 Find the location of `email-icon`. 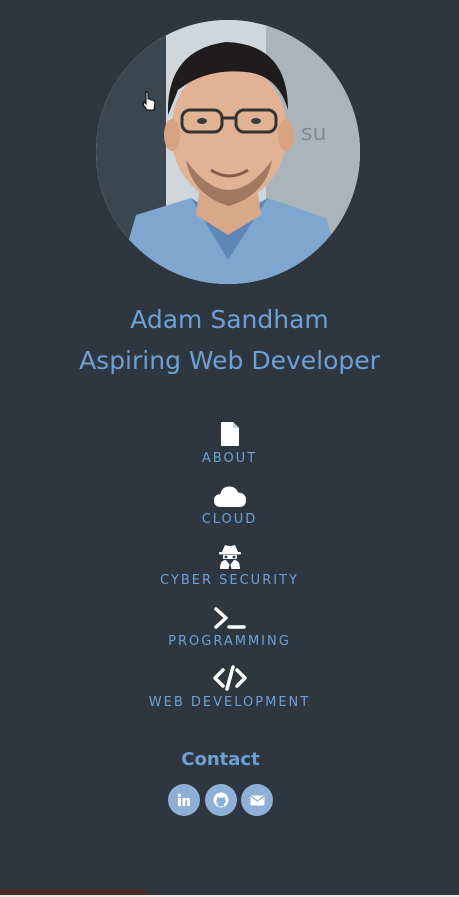

email-icon is located at coordinates (257, 800).